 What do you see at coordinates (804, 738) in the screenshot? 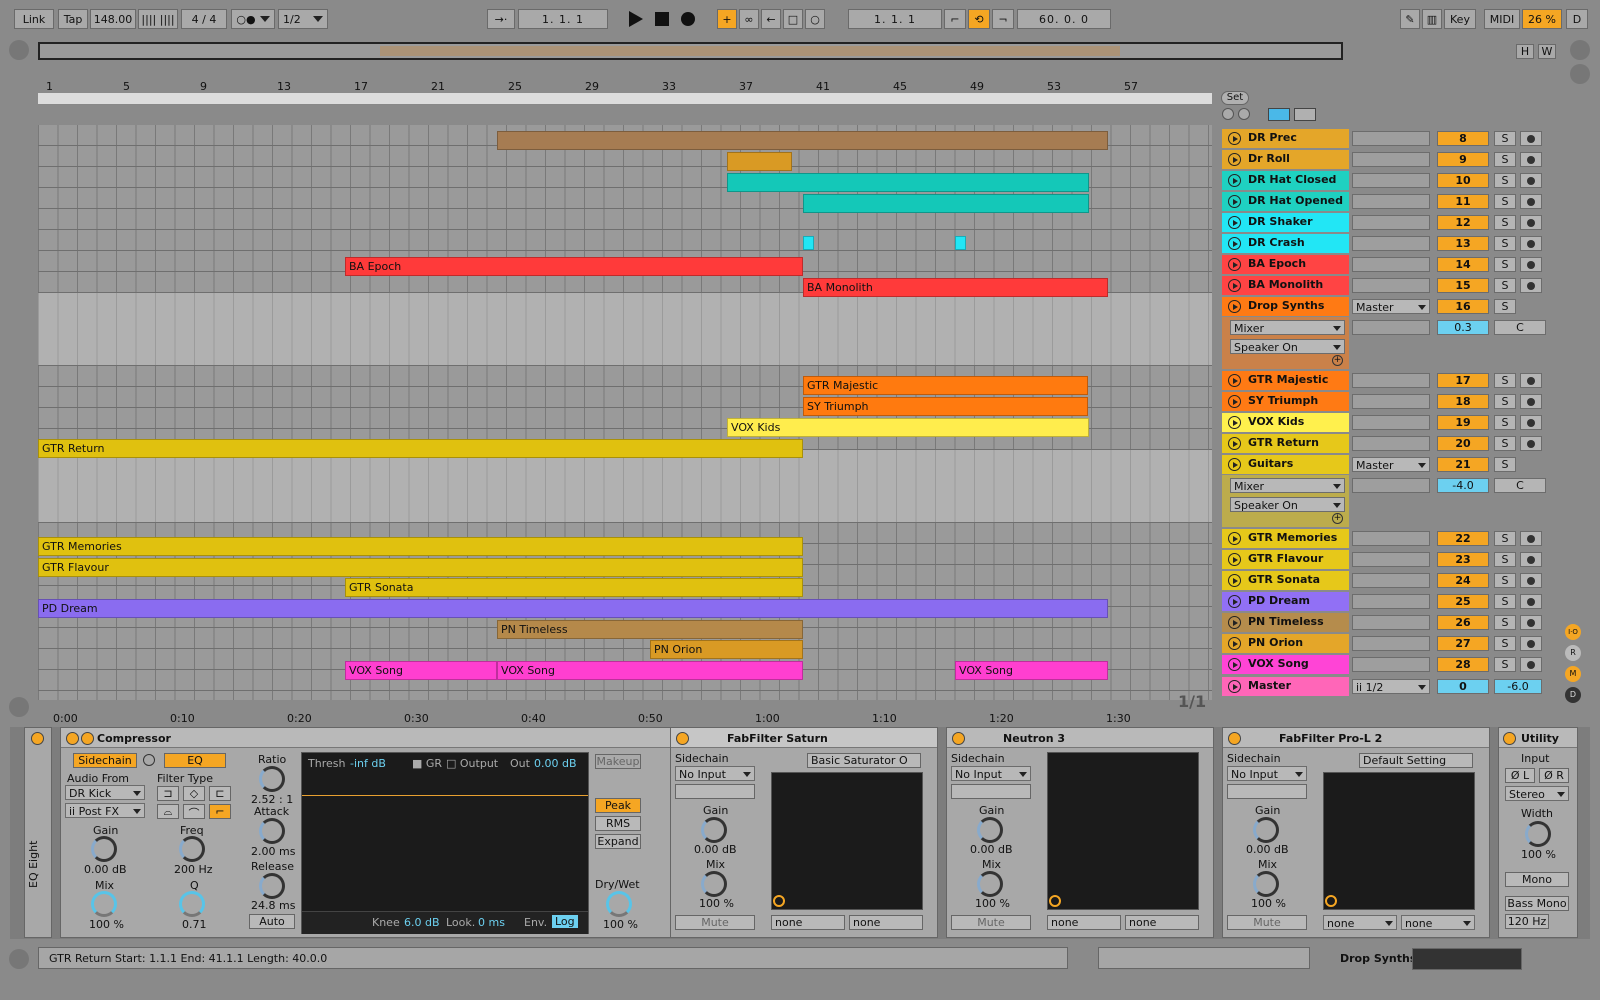
I see `saturn-title-bar: FabFilter Saturn` at bounding box center [804, 738].